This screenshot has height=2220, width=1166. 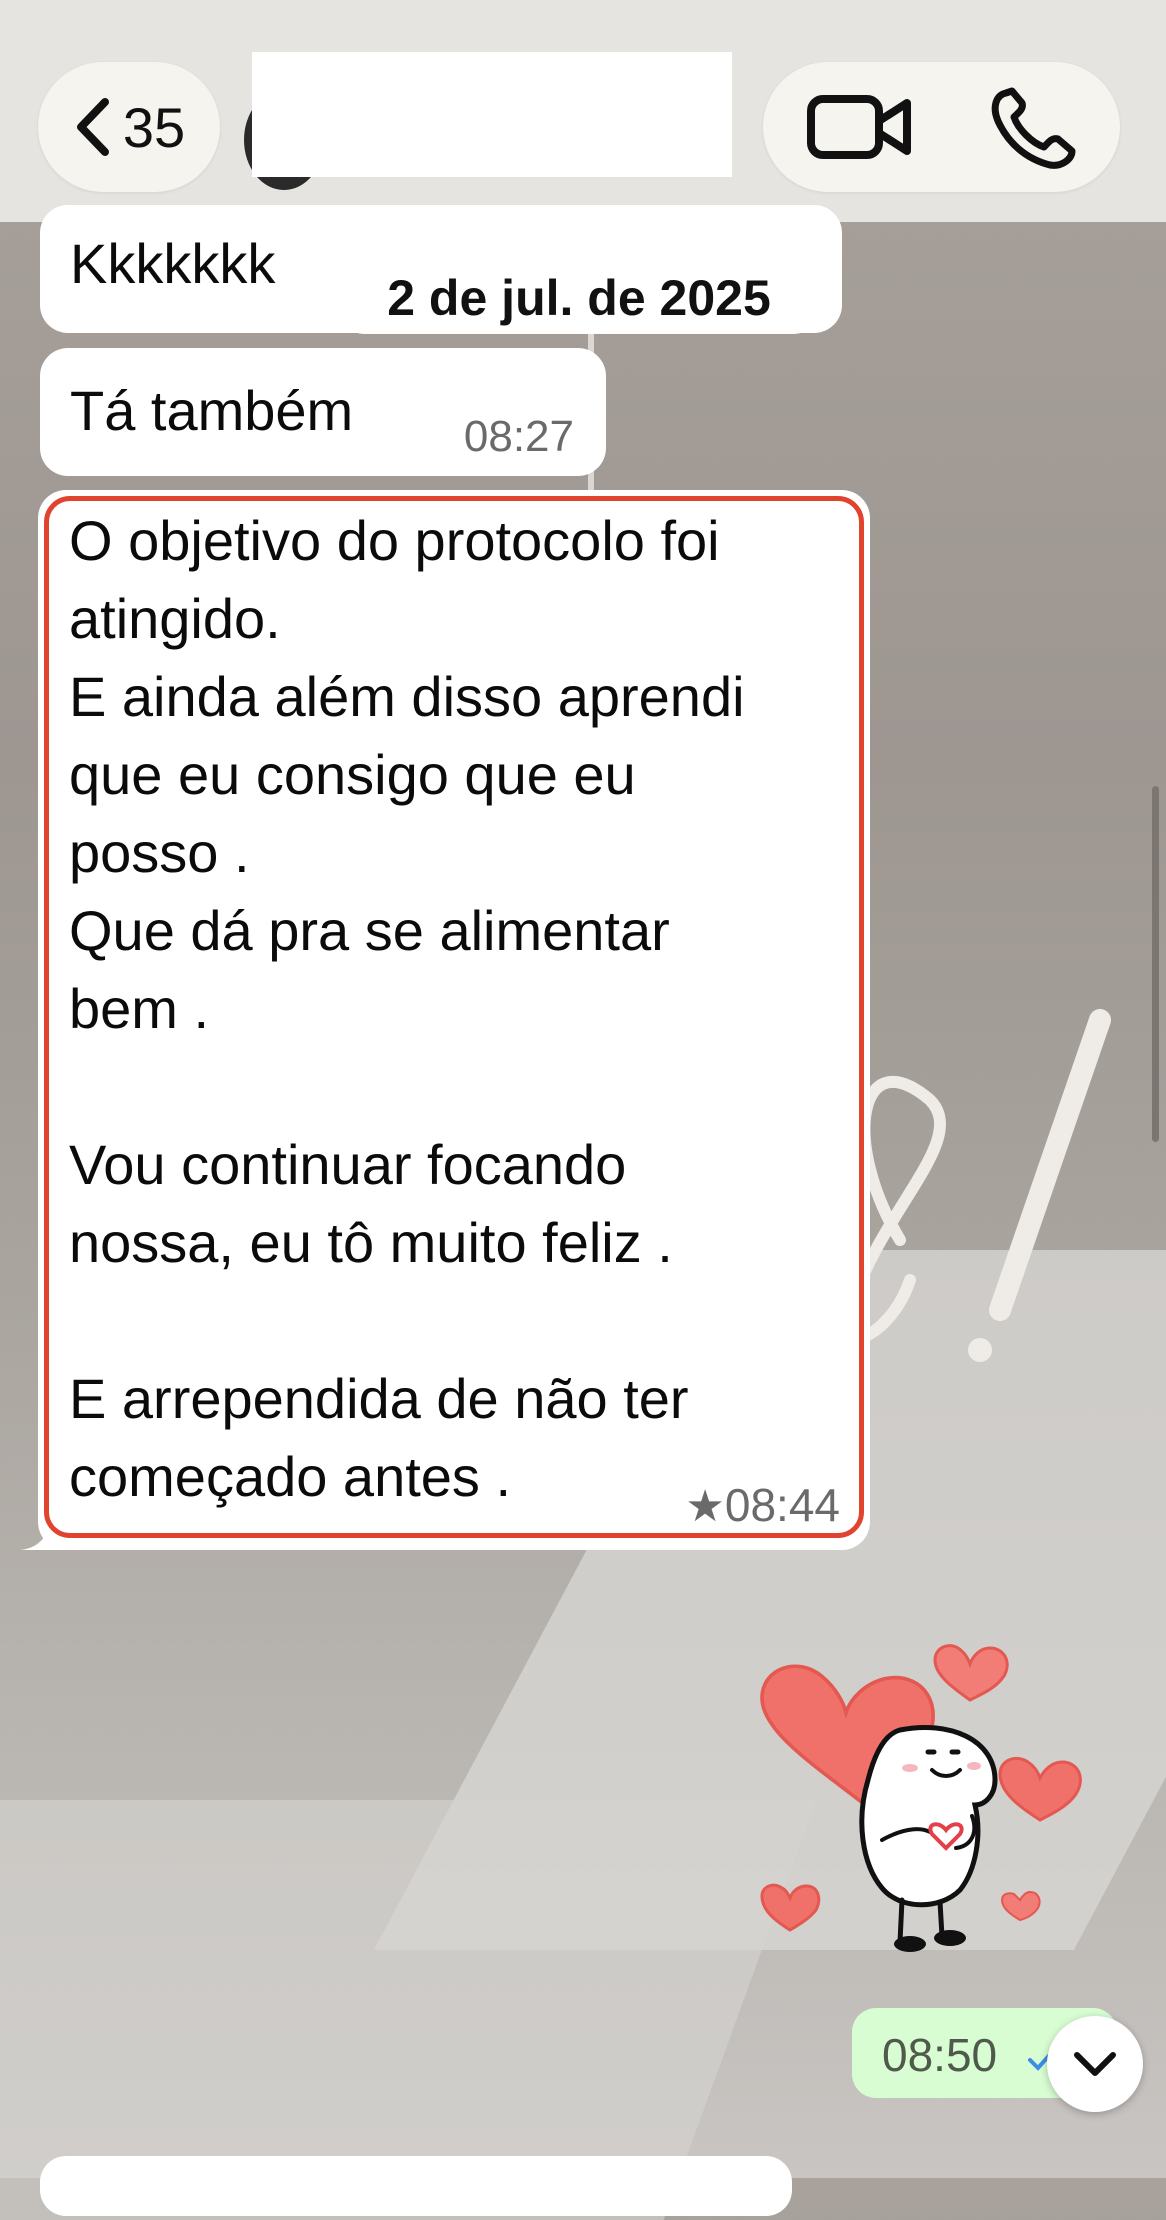 What do you see at coordinates (416, 2186) in the screenshot?
I see `next-message-preview` at bounding box center [416, 2186].